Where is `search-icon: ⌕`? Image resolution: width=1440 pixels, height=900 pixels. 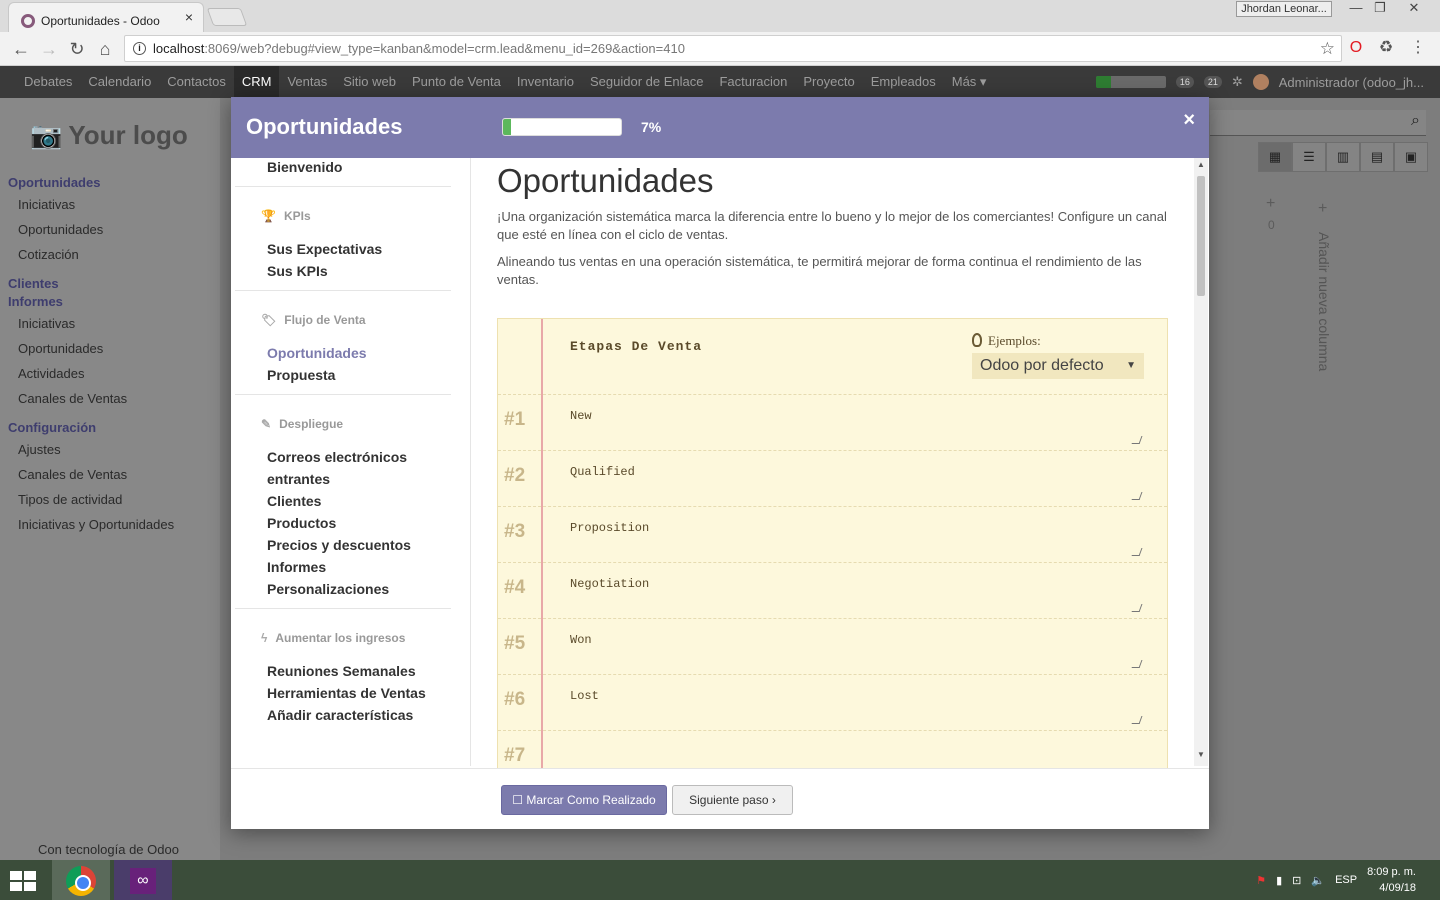
search-icon: ⌕ is located at coordinates (1415, 121).